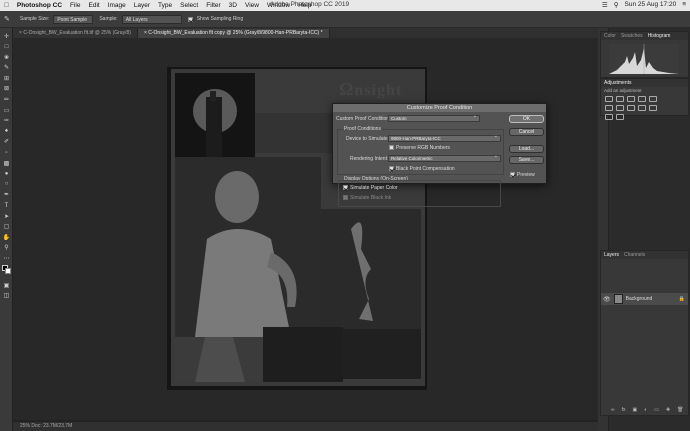 This screenshot has height=431, width=690. What do you see at coordinates (6, 285) in the screenshot?
I see `quick-mask-icon: ▣` at bounding box center [6, 285].